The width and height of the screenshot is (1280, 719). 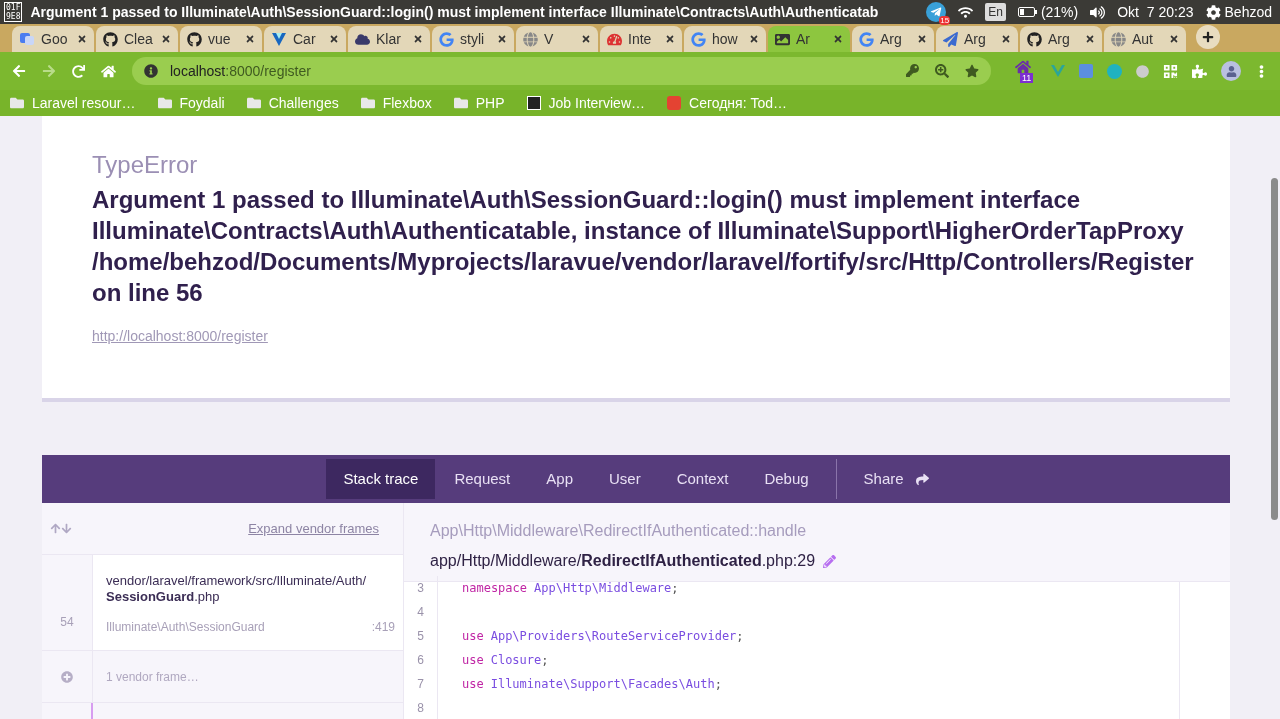 I want to click on stack-frame: 54 vendor/laravel/framework/src/Illuminate/Auth/SessionGuard.php Illuminate\Auth\SessionGuard :419, so click(x=222, y=603).